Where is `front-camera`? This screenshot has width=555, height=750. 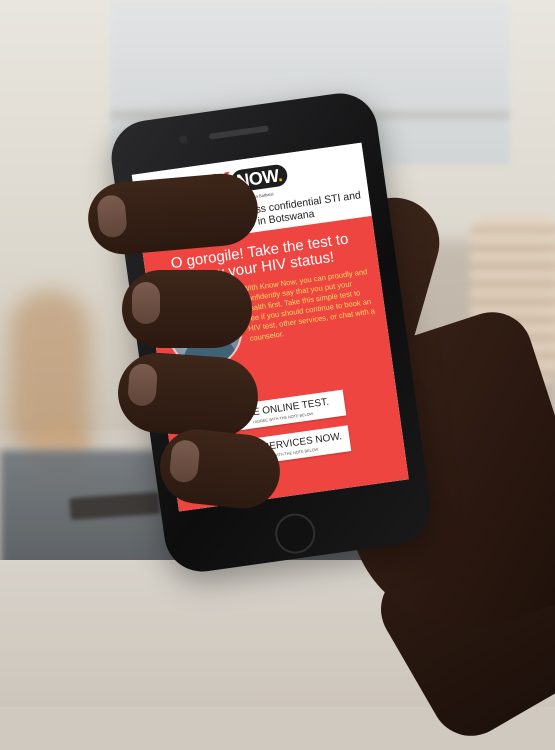
front-camera is located at coordinates (183, 139).